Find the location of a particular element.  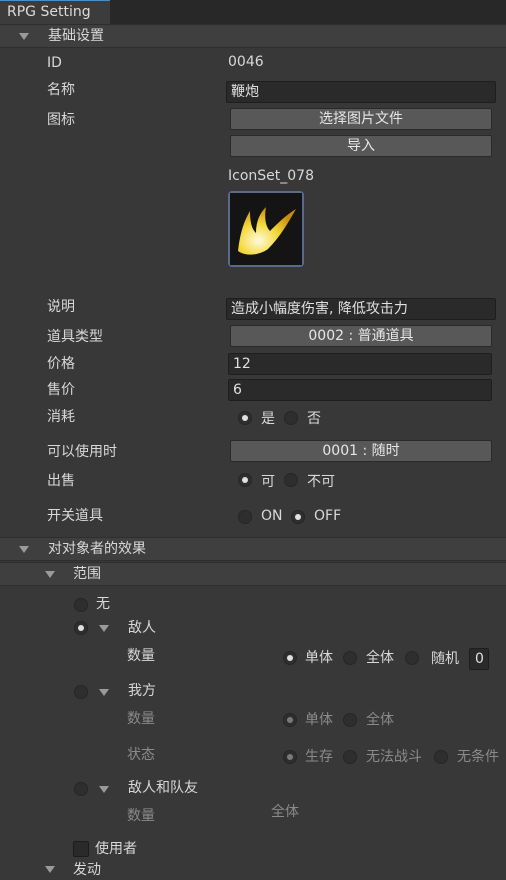

enemy-all-radio is located at coordinates (350, 658).